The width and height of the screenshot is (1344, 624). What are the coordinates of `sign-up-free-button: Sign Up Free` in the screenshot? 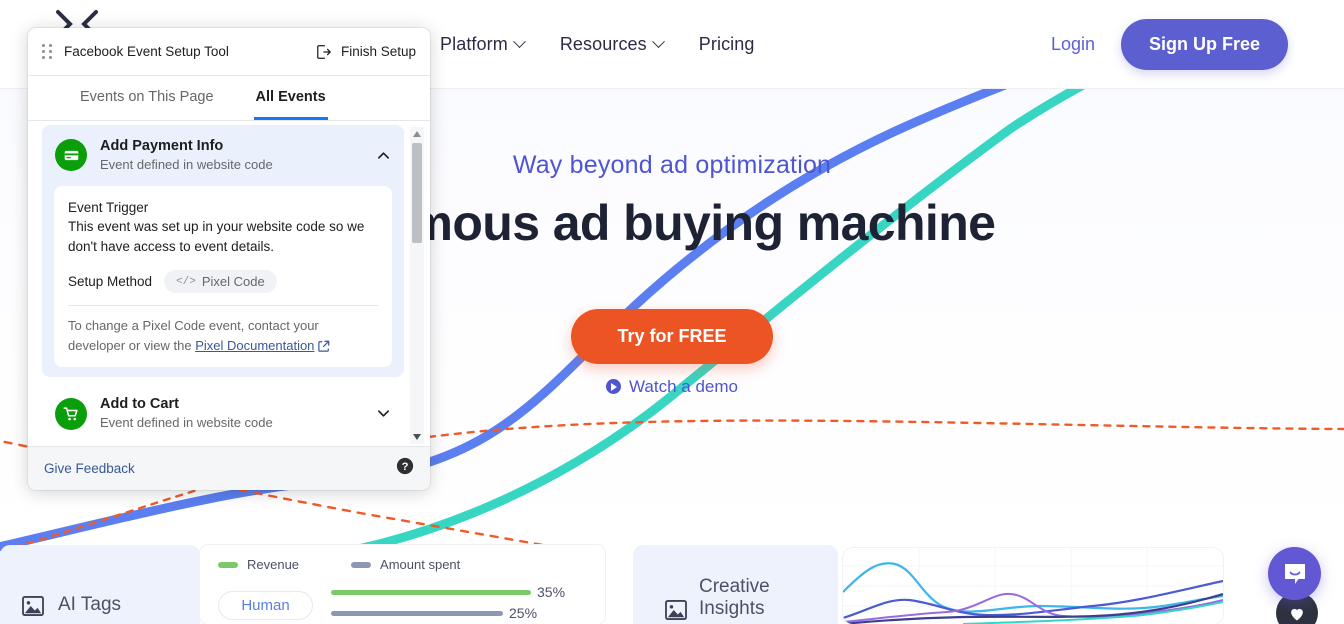 It's located at (1204, 44).